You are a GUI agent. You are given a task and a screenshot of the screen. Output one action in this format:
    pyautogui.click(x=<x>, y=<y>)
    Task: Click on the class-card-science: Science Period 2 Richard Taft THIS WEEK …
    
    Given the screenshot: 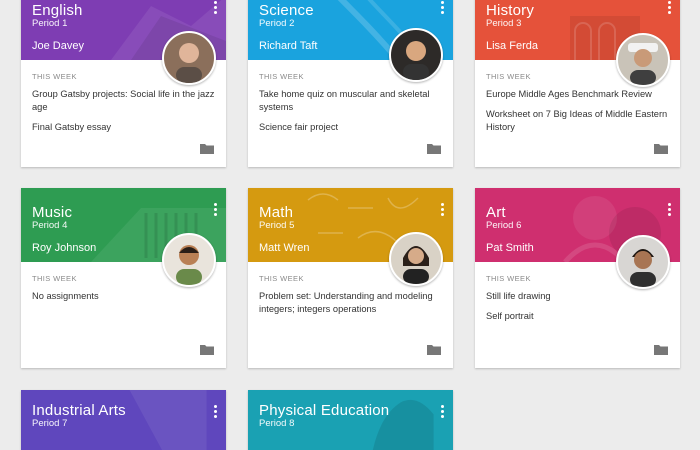 What is the action you would take?
    pyautogui.click(x=350, y=83)
    